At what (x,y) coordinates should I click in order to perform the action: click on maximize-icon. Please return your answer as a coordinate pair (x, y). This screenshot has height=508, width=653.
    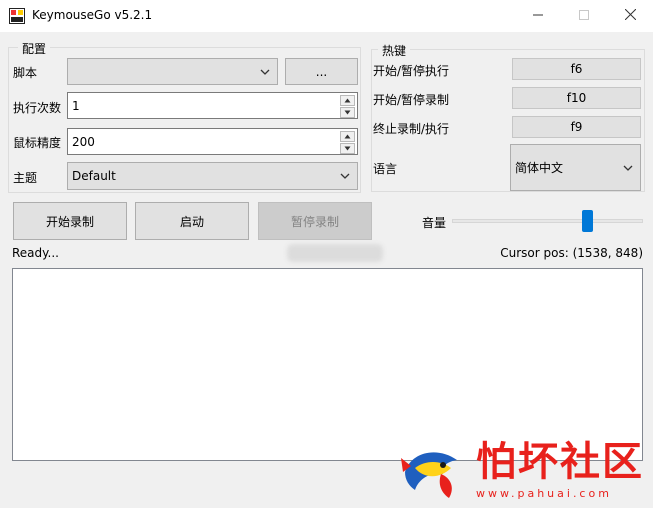
    Looking at the image, I should click on (584, 15).